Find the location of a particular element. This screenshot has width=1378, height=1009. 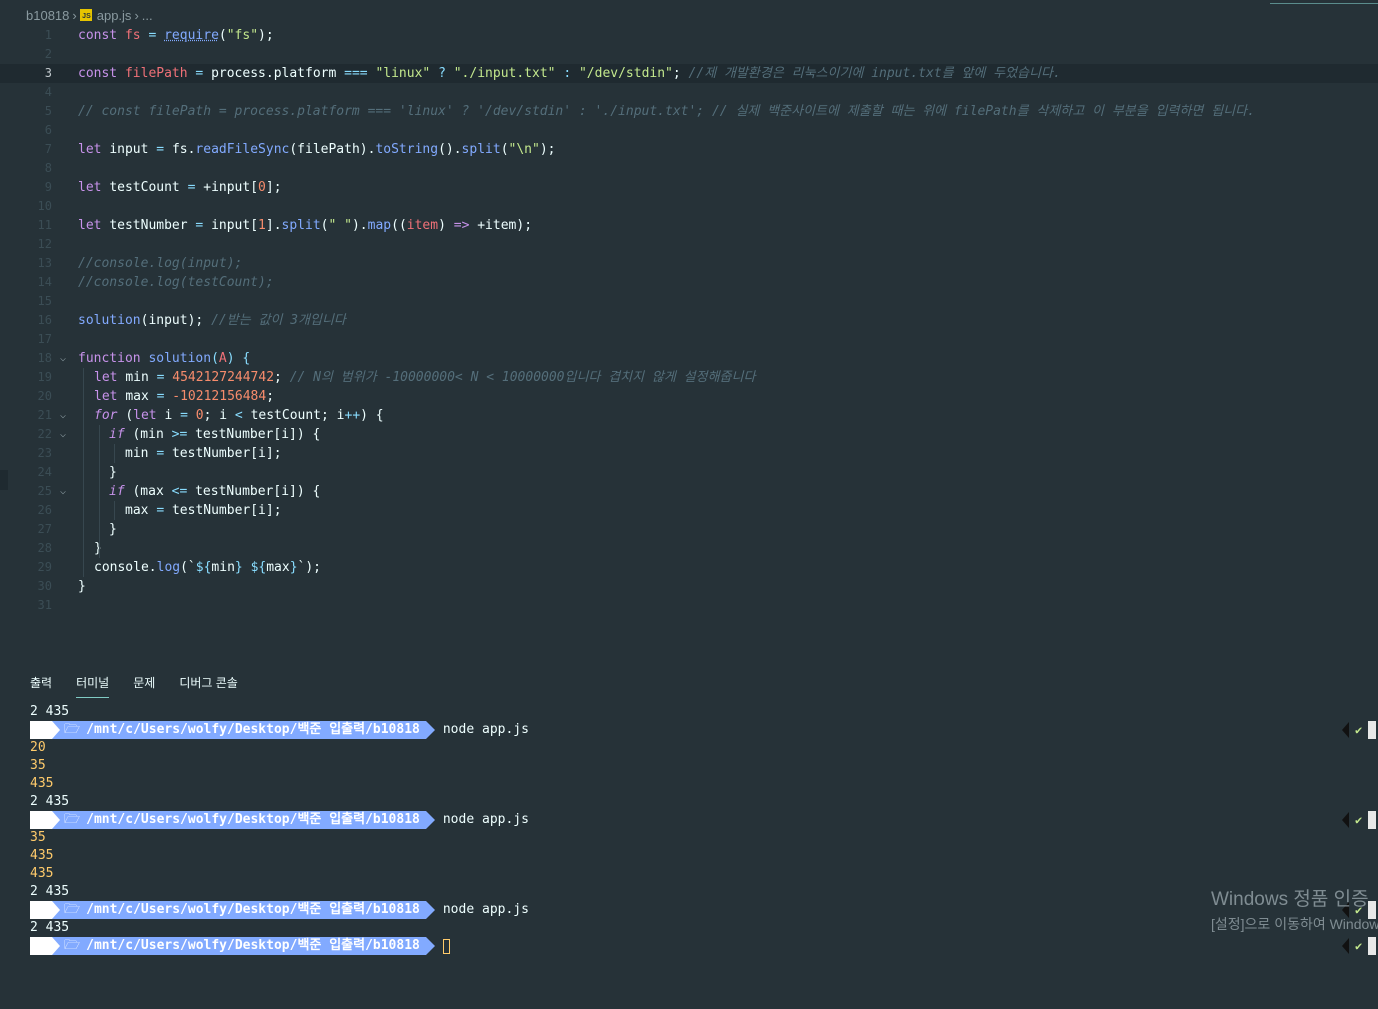

code-line: 27} is located at coordinates (689, 529).